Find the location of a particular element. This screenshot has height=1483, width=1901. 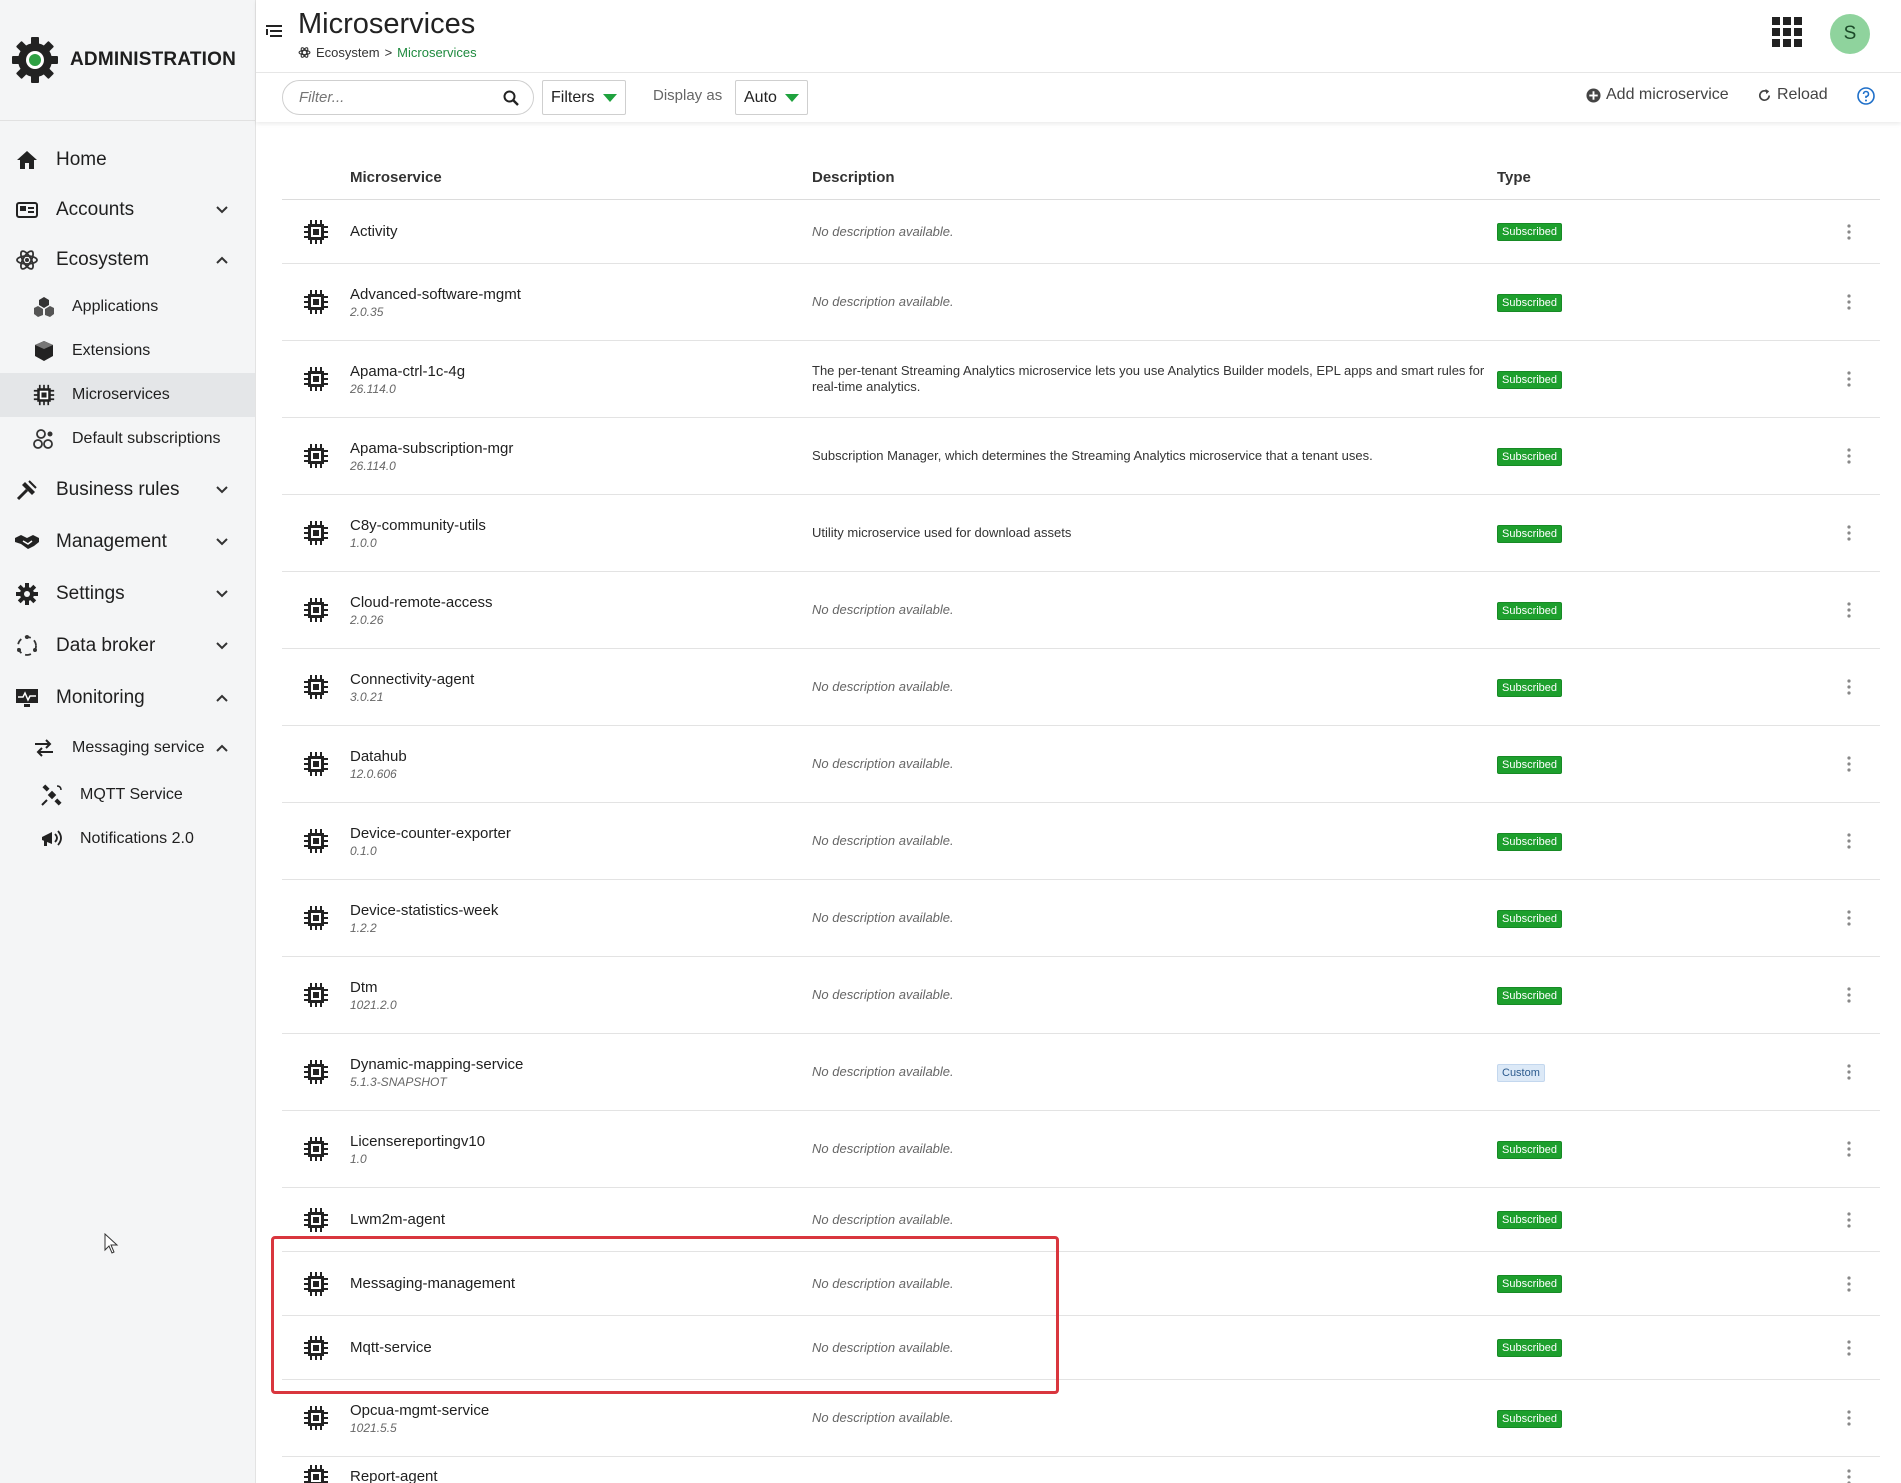

sidebar-item-default-subscriptions: Default subscriptions is located at coordinates (127, 439).